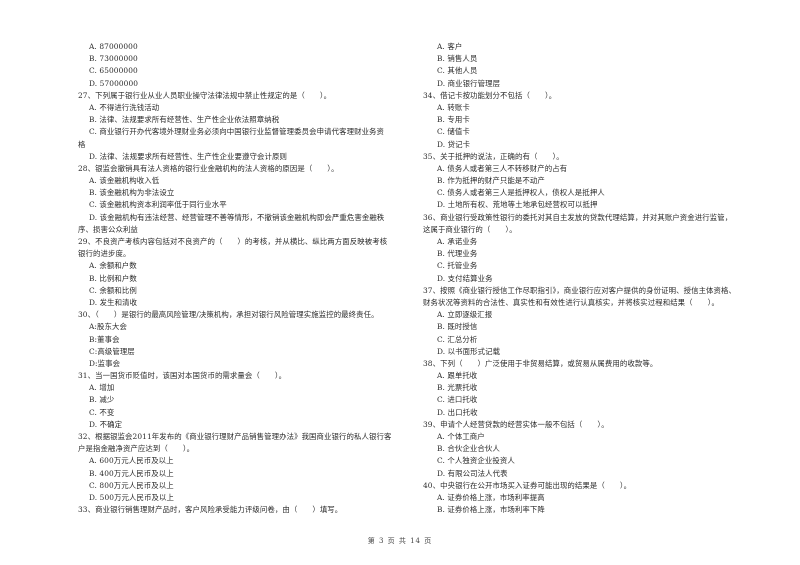 The height and width of the screenshot is (565, 800). What do you see at coordinates (184, 120) in the screenshot?
I see `answer-option: B. 法律、法规要求所有经营性、生产性企业依法照章纳税` at bounding box center [184, 120].